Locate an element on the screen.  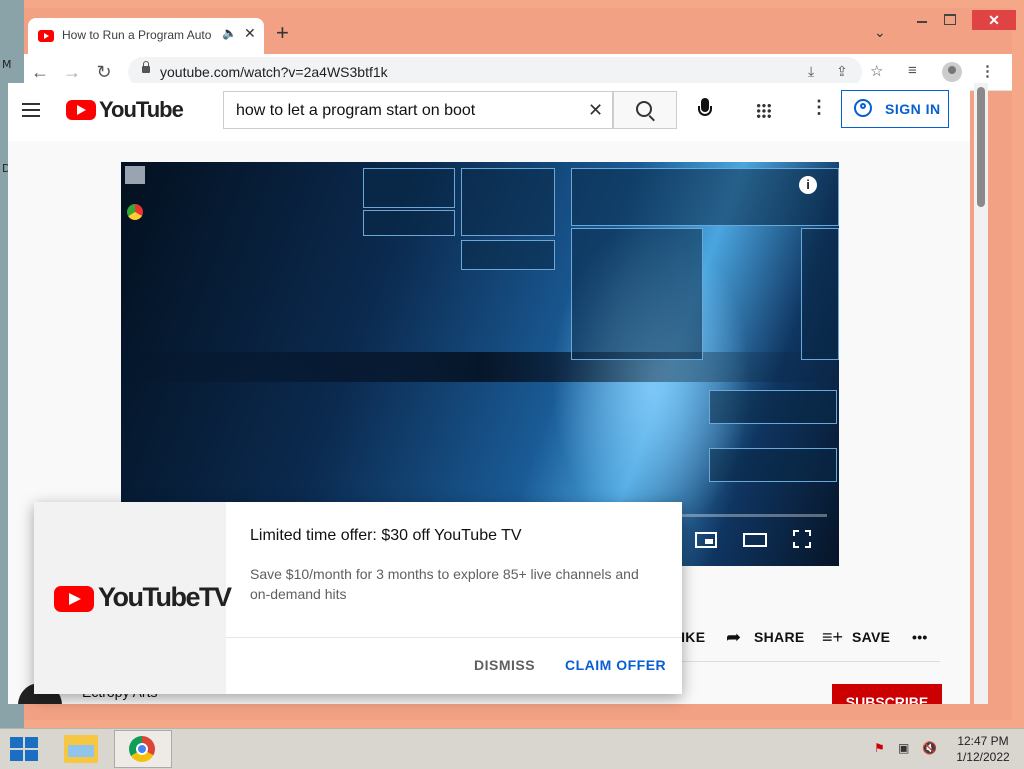
claim-offer-button: CLAIM OFFER is located at coordinates (615, 665).